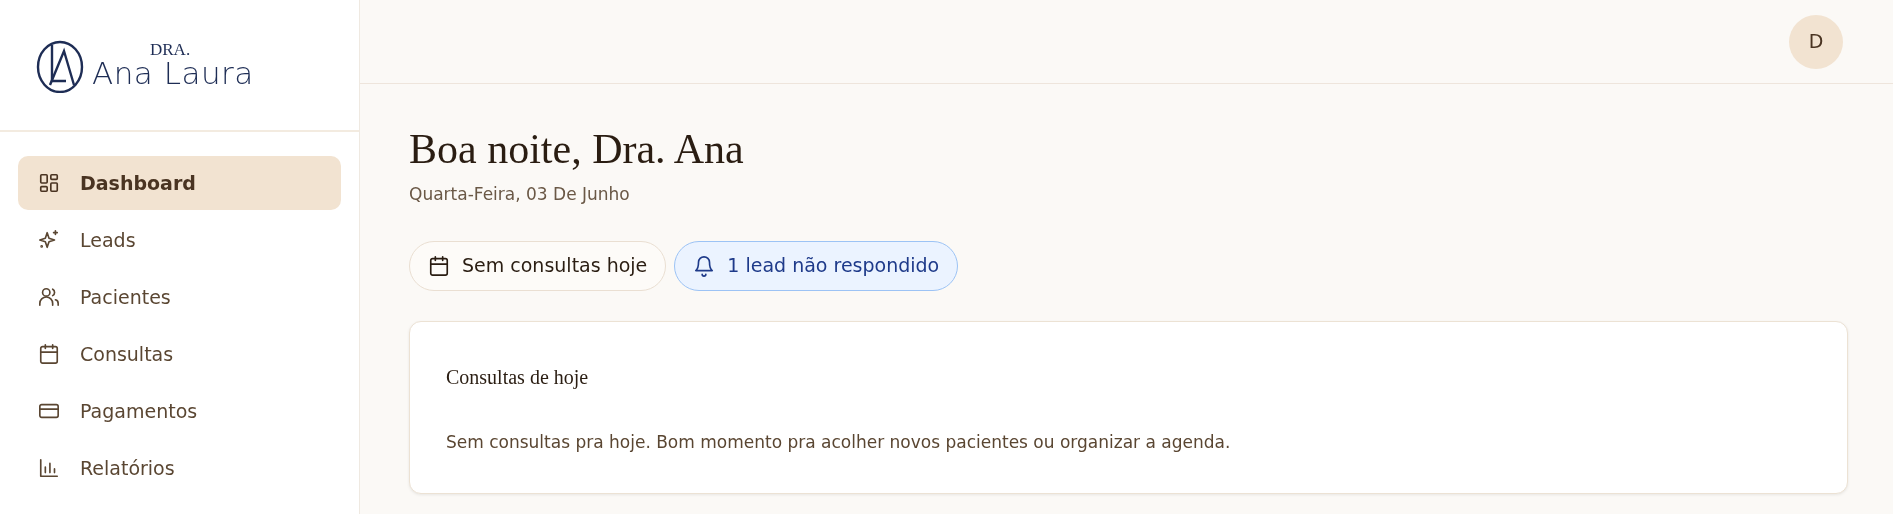 Image resolution: width=1893 pixels, height=514 pixels. Describe the element at coordinates (171, 49) in the screenshot. I see `brand-prefix: DRA.` at that location.